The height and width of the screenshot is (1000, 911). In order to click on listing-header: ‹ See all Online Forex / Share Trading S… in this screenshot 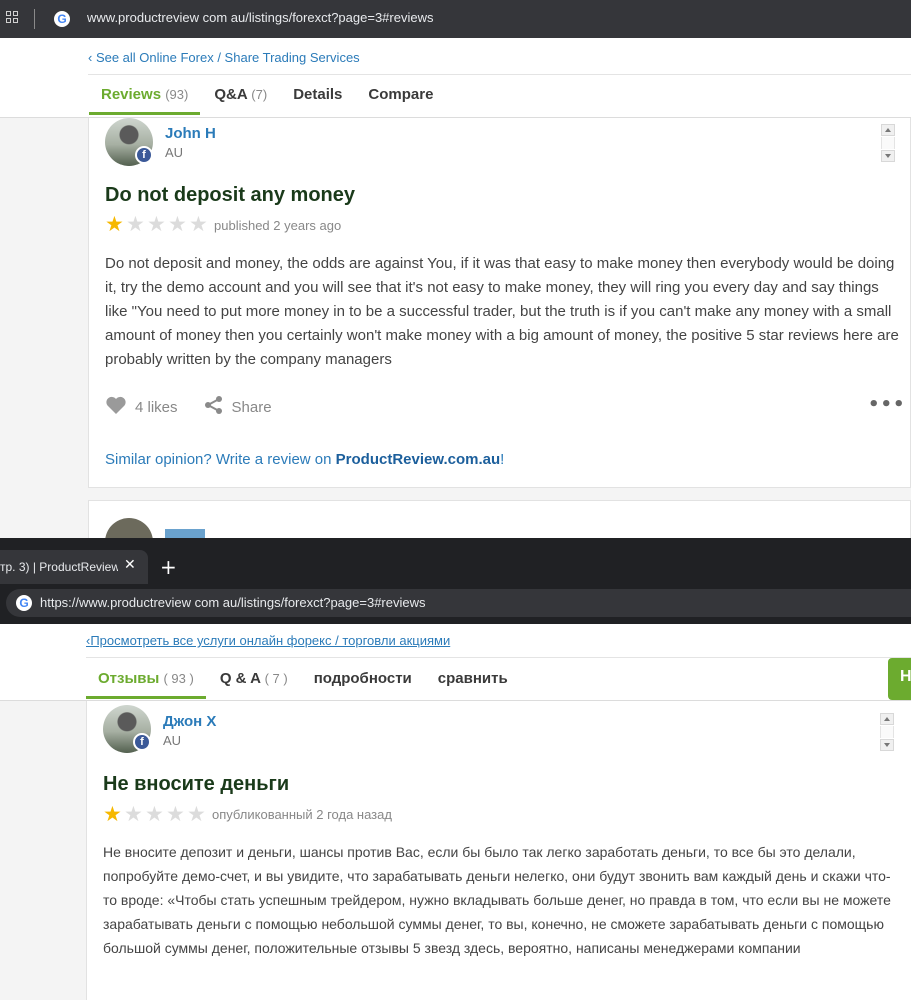, I will do `click(455, 78)`.